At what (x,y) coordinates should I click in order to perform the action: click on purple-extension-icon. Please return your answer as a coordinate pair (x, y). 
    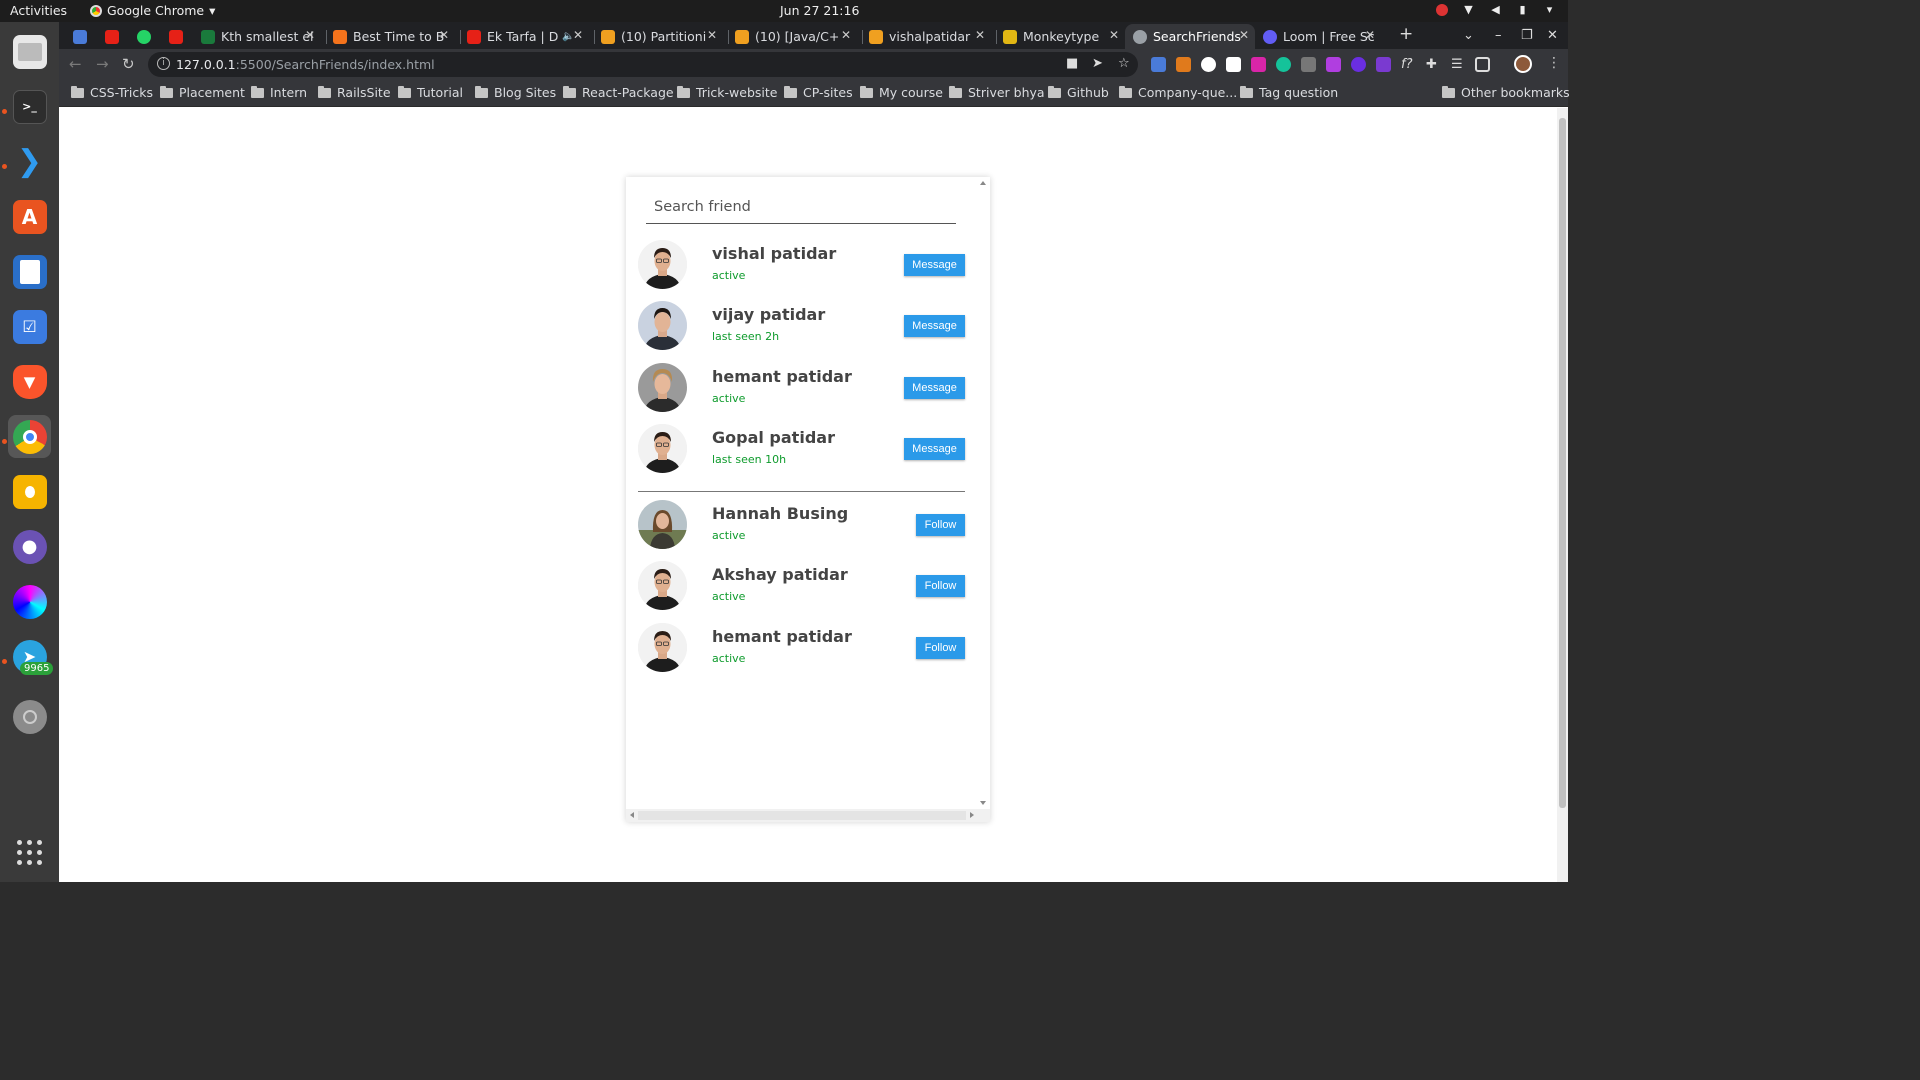
    Looking at the image, I should click on (1358, 64).